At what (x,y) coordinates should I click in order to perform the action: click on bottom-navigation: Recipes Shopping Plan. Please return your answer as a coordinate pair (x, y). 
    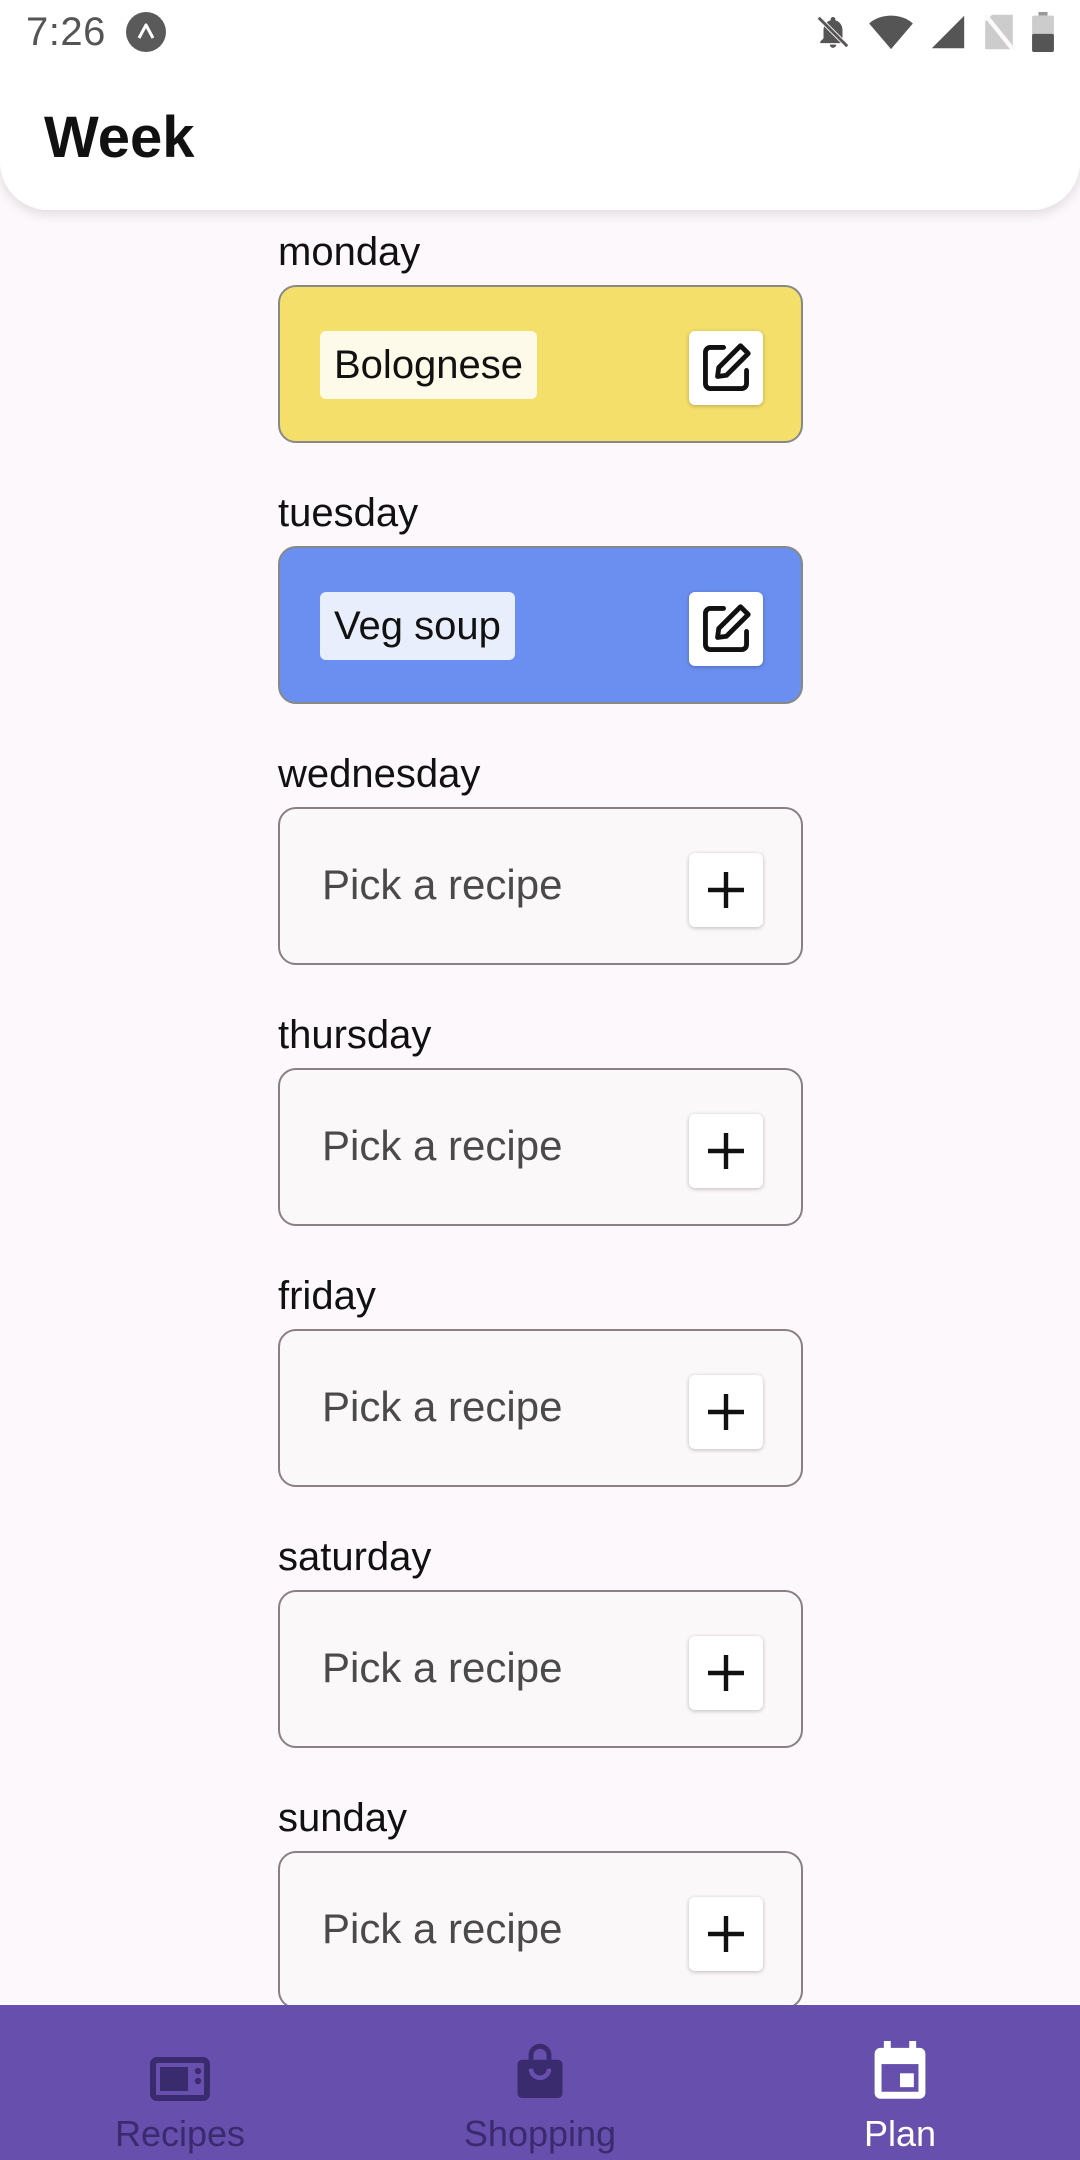
    Looking at the image, I should click on (540, 2082).